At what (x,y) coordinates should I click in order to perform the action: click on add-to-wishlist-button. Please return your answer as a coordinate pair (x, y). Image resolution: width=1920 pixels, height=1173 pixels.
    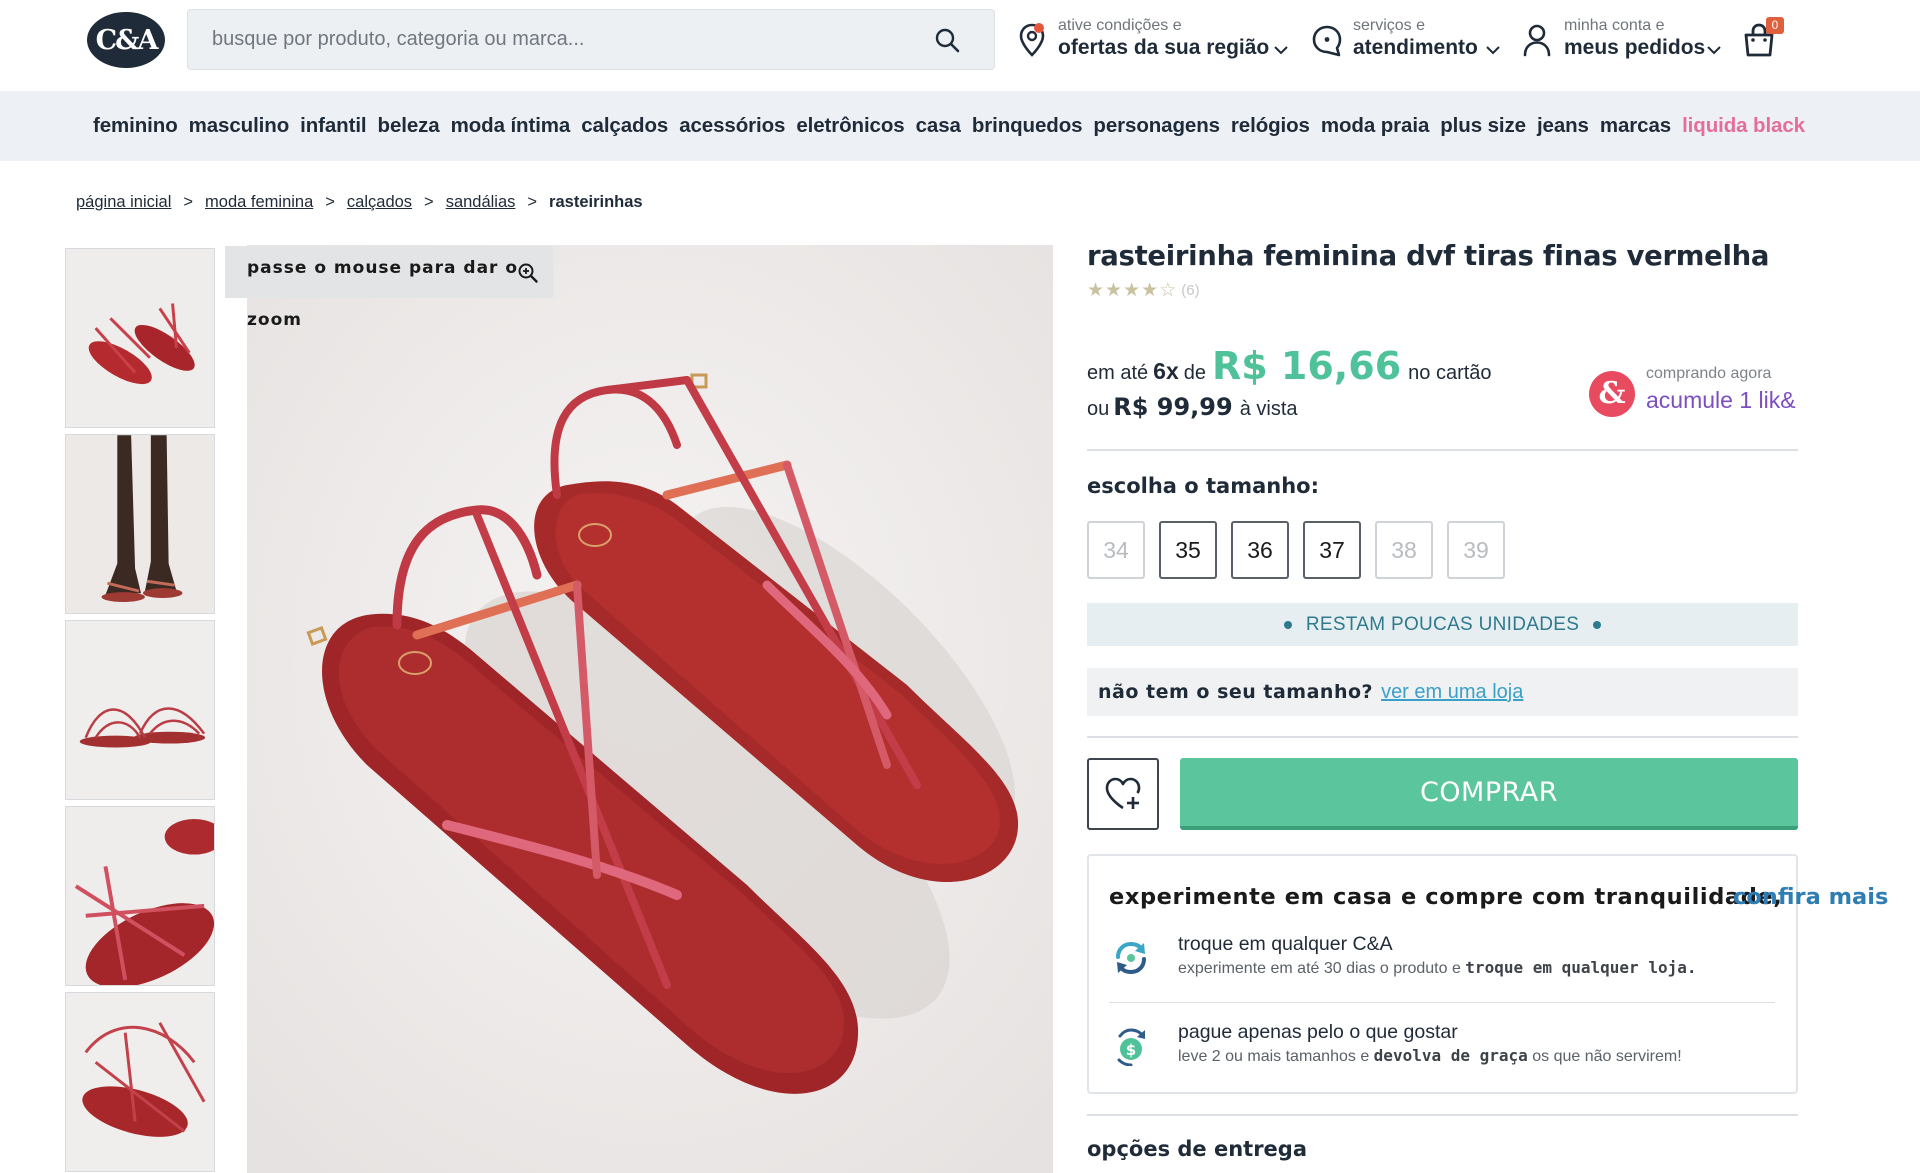
    Looking at the image, I should click on (1123, 794).